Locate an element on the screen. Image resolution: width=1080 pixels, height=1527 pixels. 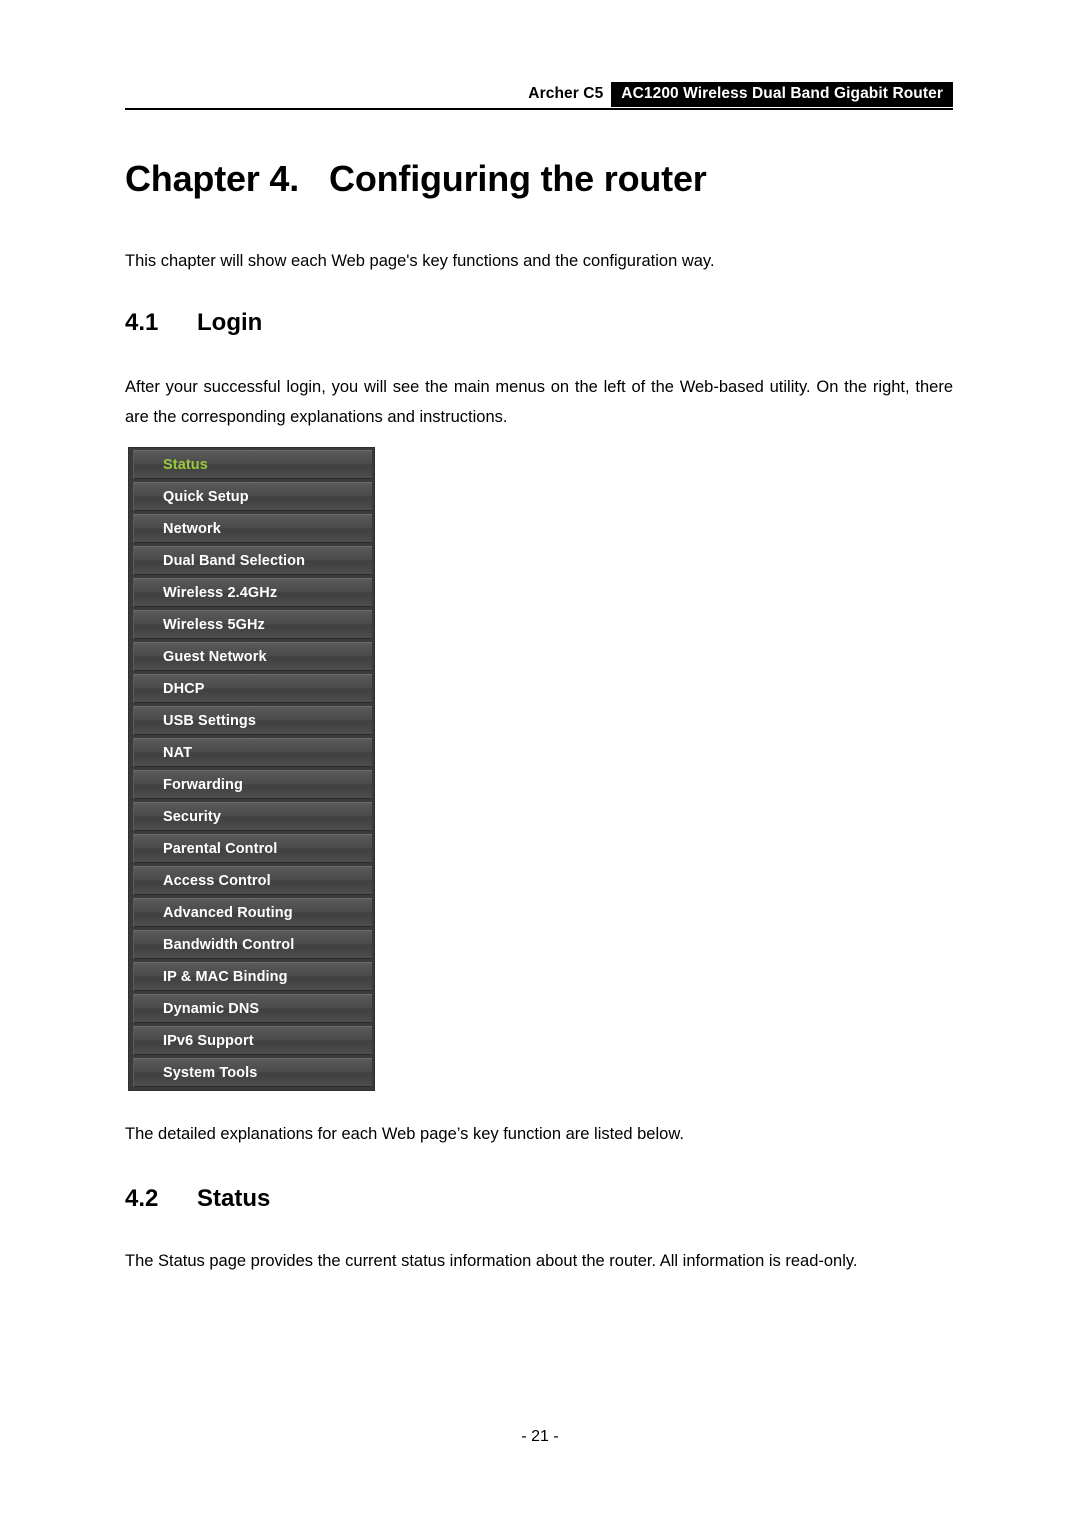
chapter-name: Configuring the router is located at coordinates (518, 178).